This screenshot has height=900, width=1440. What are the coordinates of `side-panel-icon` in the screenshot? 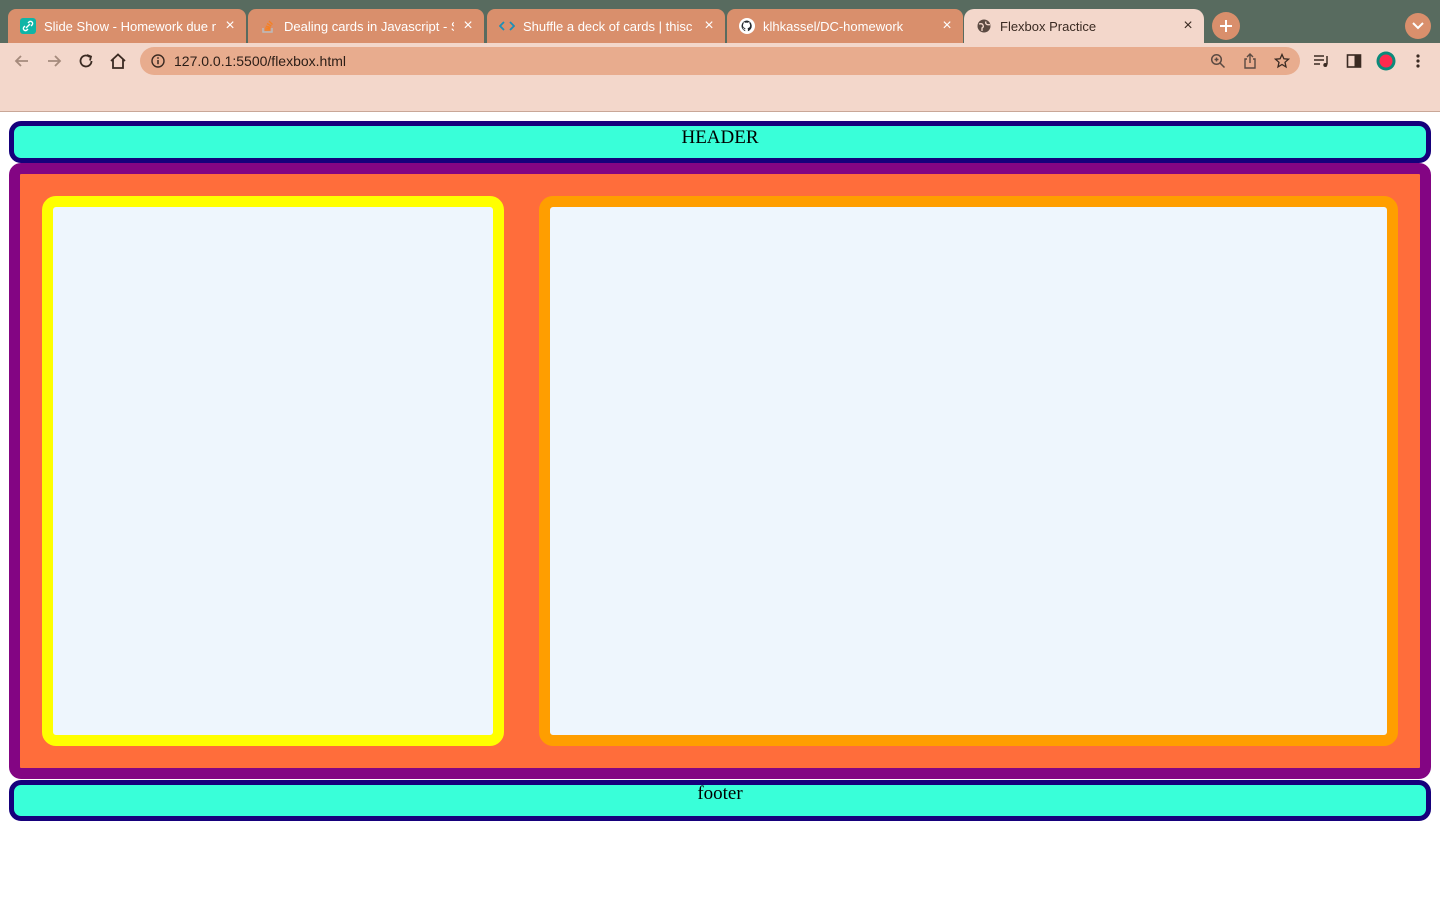 It's located at (1354, 61).